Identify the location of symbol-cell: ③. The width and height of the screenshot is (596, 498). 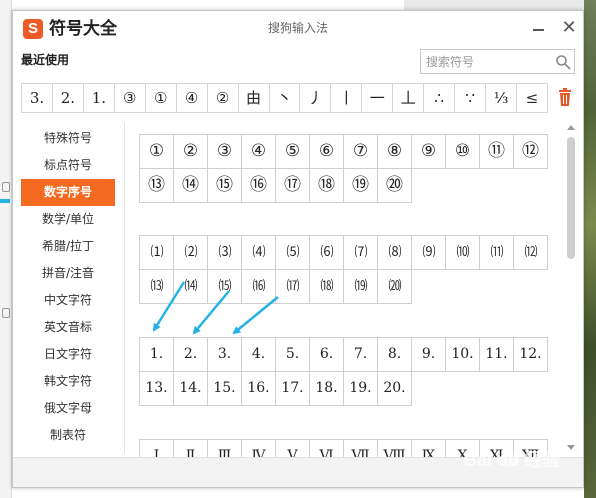
(225, 152).